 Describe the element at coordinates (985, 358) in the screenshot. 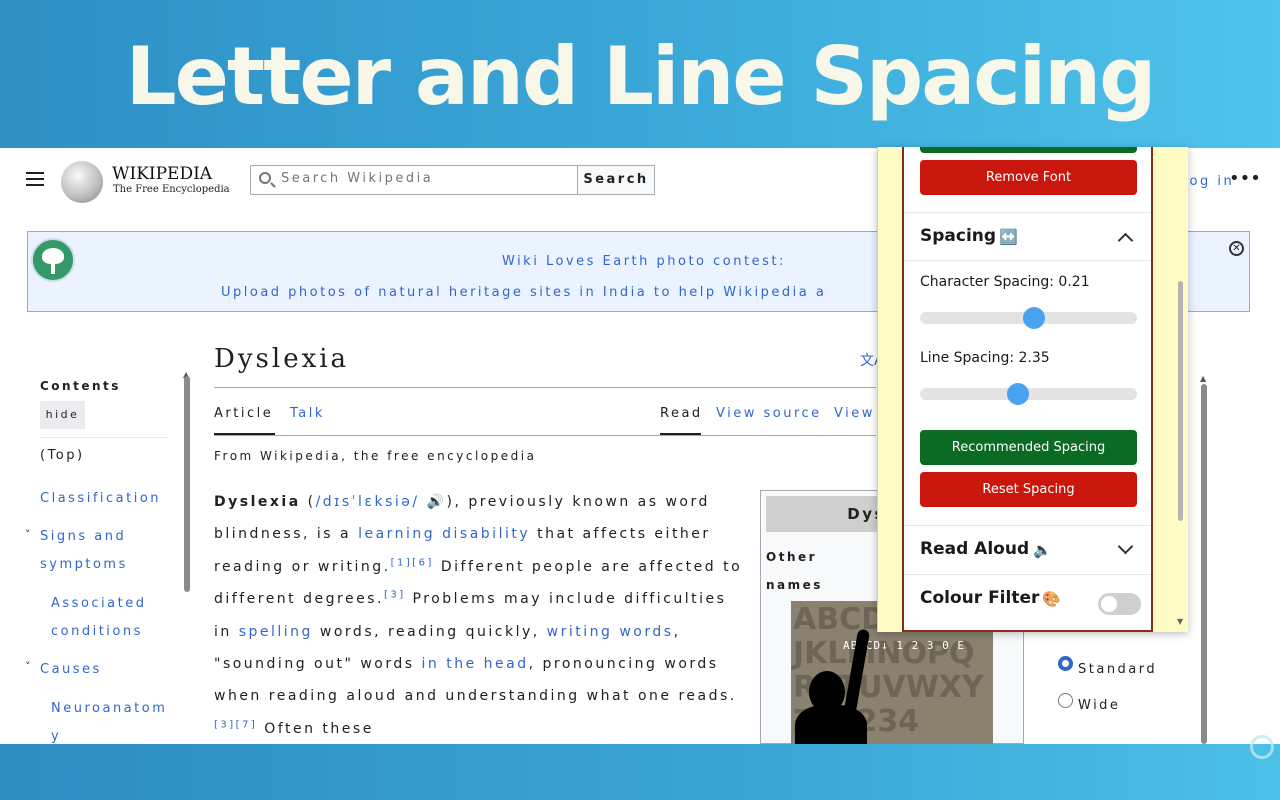

I see `line-spacing-label: Line Spacing: 2.35` at that location.